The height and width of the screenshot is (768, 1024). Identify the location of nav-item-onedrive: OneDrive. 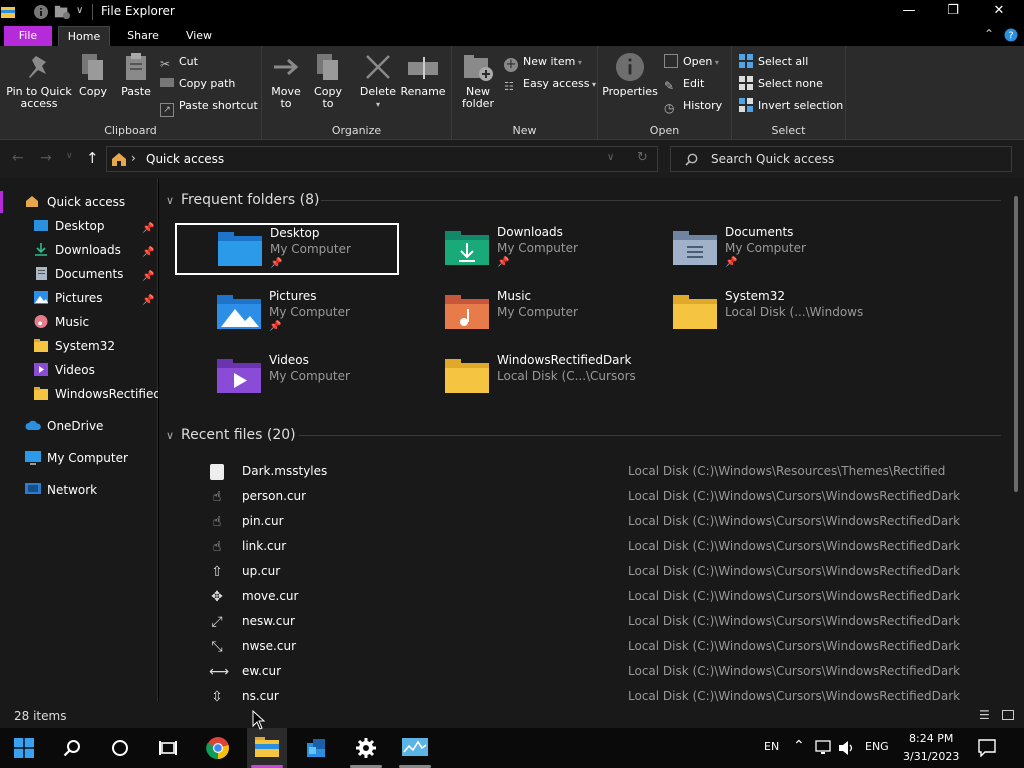
(79, 426).